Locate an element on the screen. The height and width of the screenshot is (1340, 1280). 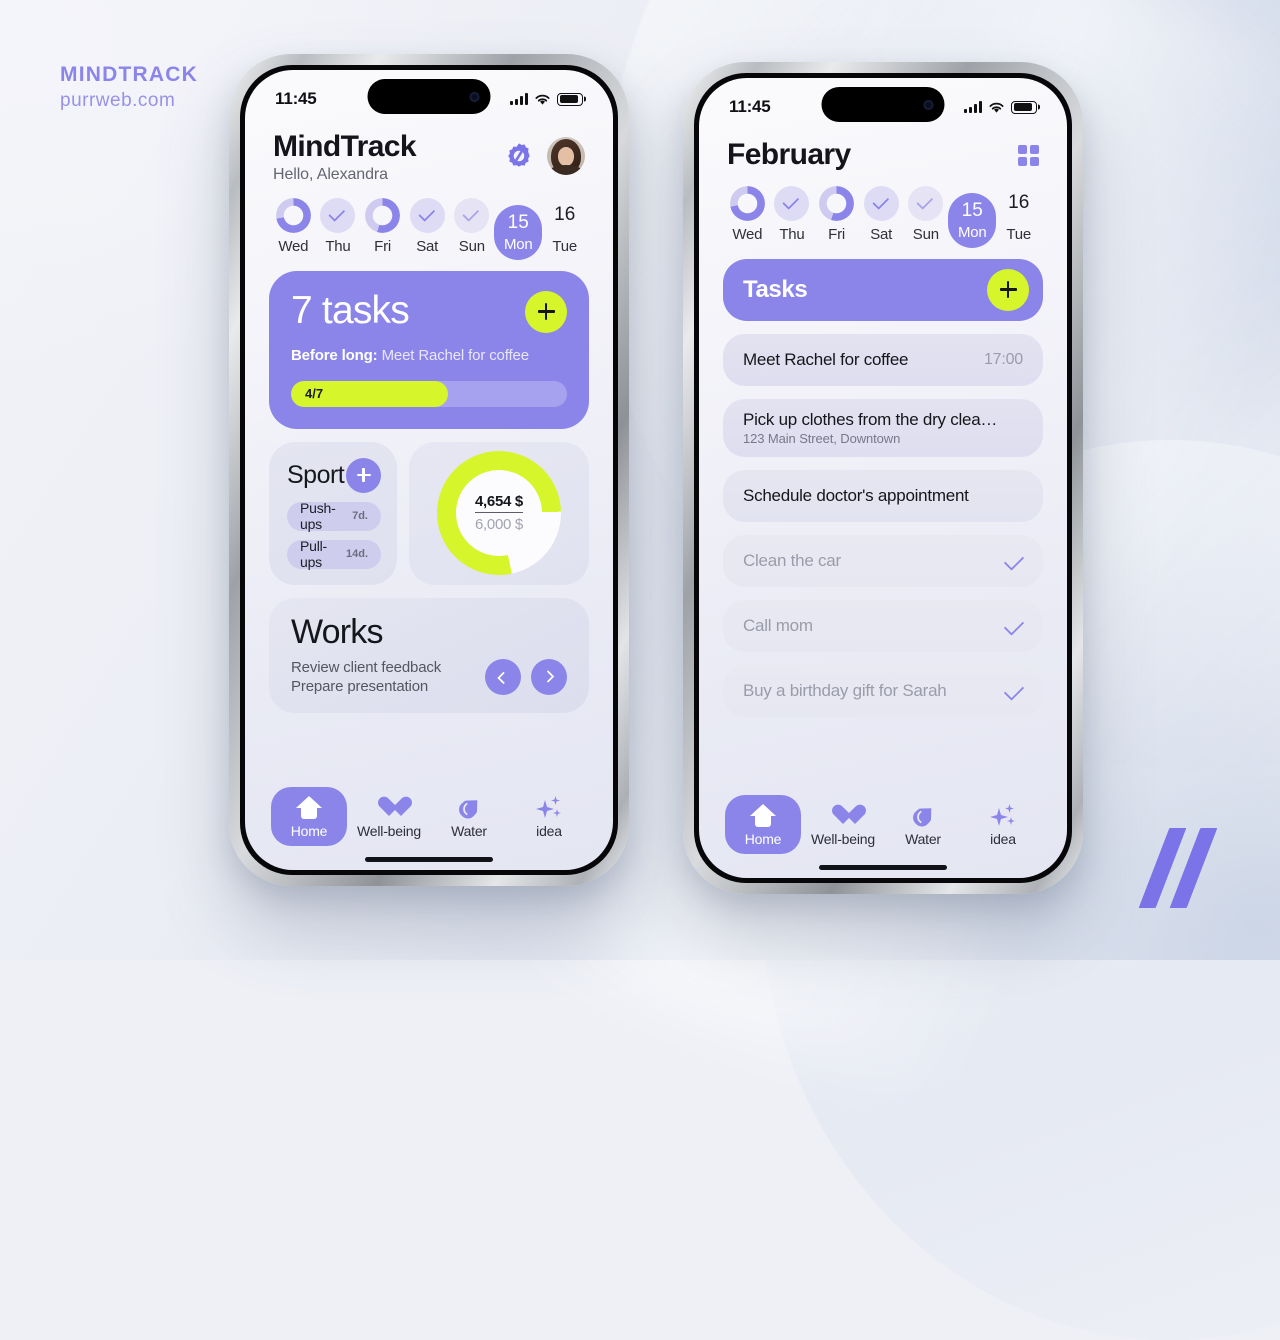
task-row: Clean the car is located at coordinates (883, 560).